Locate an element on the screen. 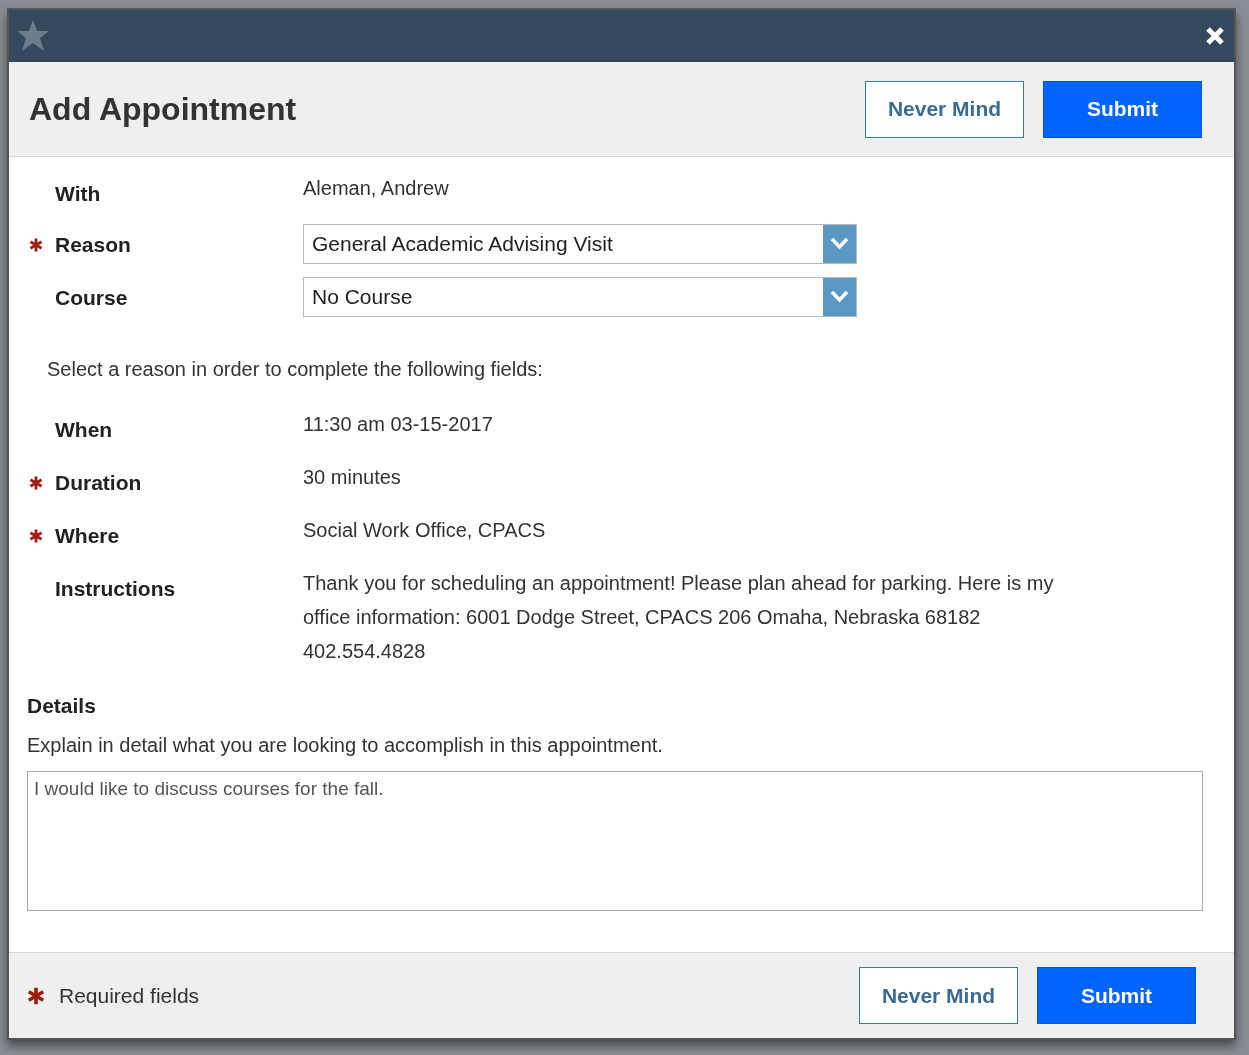 This screenshot has width=1249, height=1055. field-label: Reason is located at coordinates (93, 245).